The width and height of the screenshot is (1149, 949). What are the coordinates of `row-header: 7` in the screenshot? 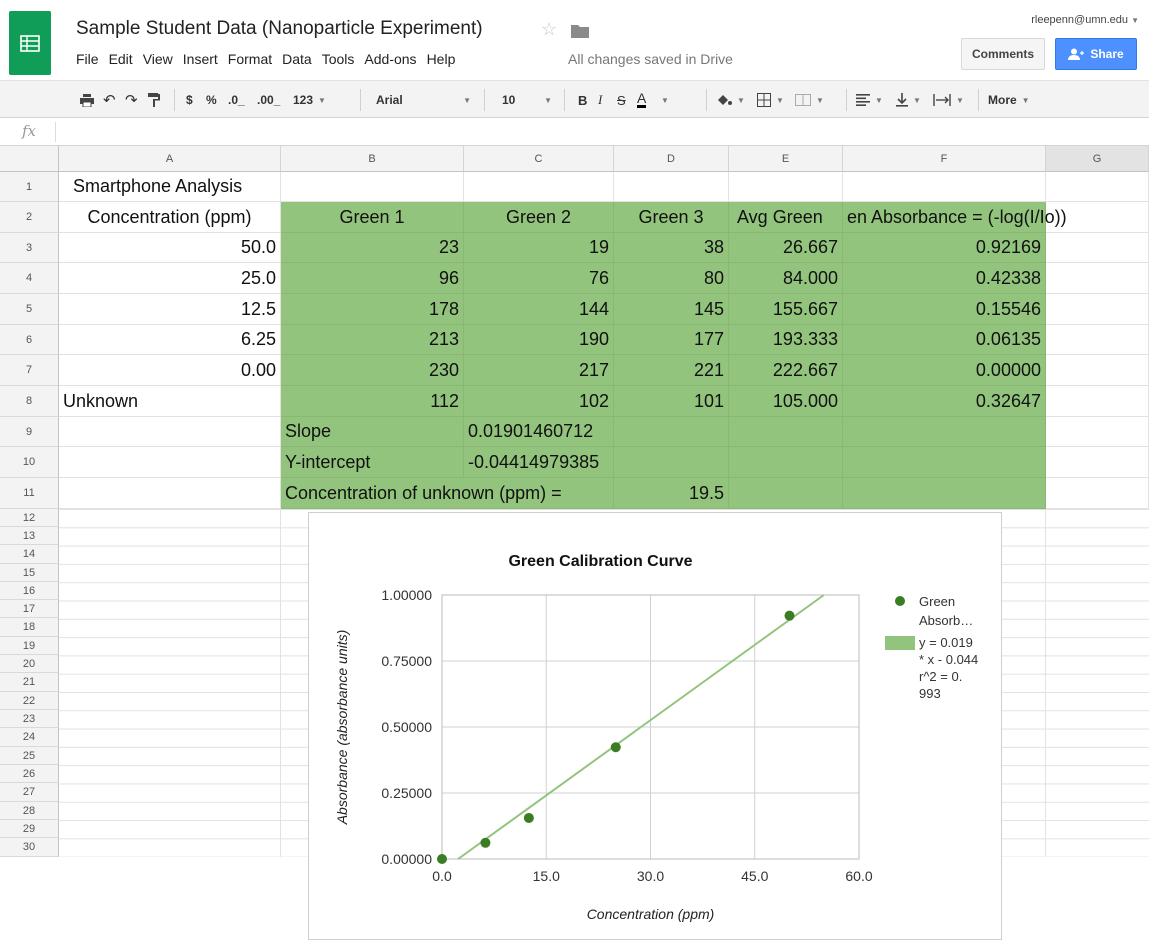 It's located at (29, 370).